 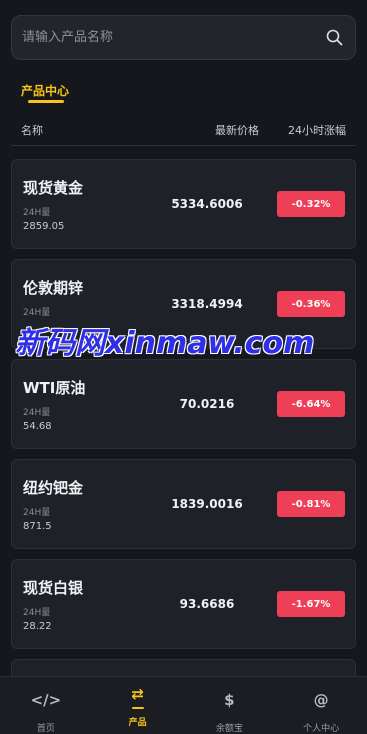 I want to click on column-header-change: 24小时涨幅, so click(x=317, y=130).